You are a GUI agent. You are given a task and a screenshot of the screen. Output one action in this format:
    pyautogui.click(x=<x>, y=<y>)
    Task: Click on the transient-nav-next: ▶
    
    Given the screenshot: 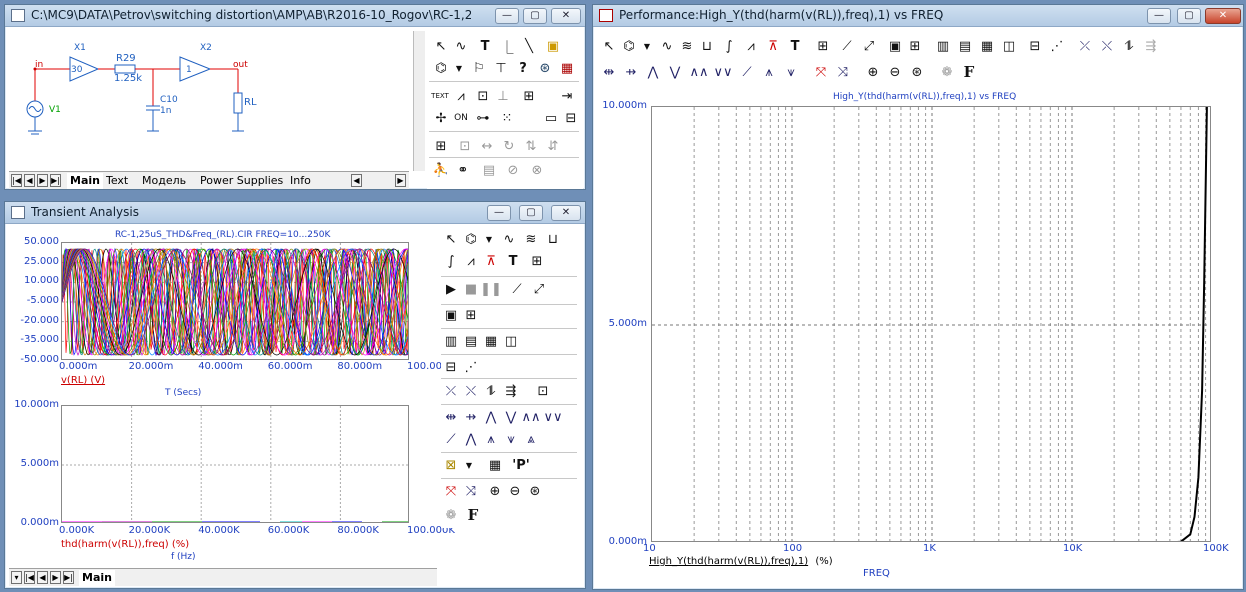 What is the action you would take?
    pyautogui.click(x=55, y=577)
    